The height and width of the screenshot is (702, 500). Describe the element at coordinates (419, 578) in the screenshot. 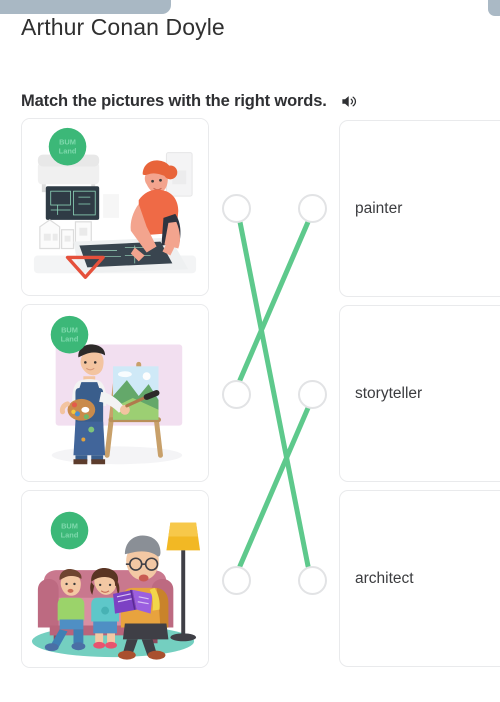

I see `word-card-architect: architect` at that location.